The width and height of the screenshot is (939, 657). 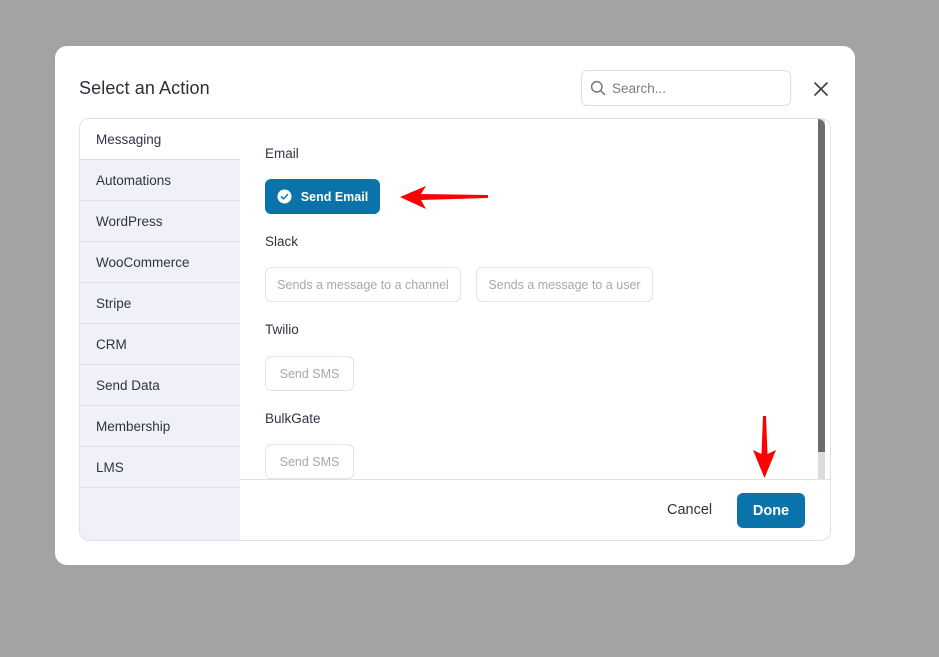 I want to click on sidebar-item-wordpress: WordPress, so click(x=160, y=221).